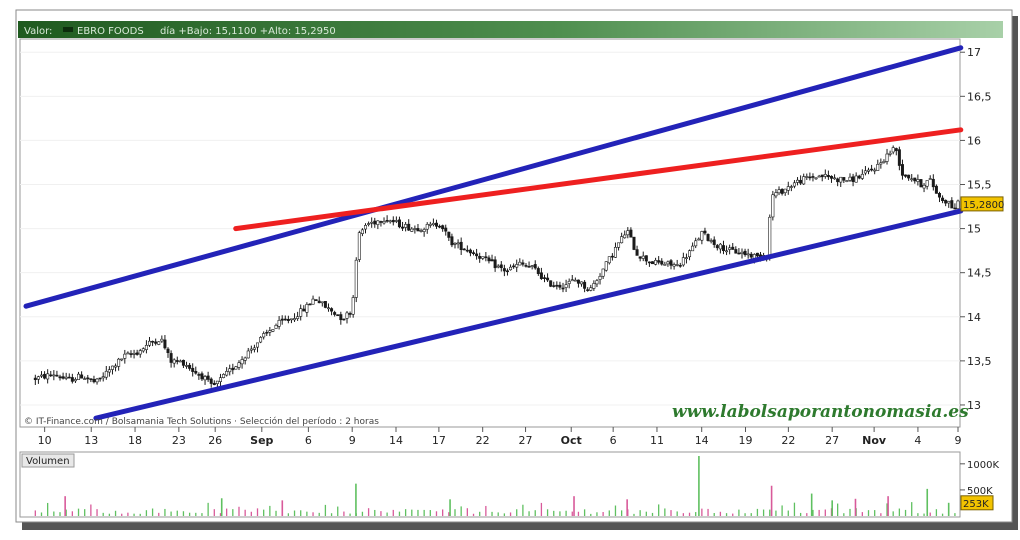  Describe the element at coordinates (982, 204) in the screenshot. I see `last-price-marker: 15,2800` at that location.